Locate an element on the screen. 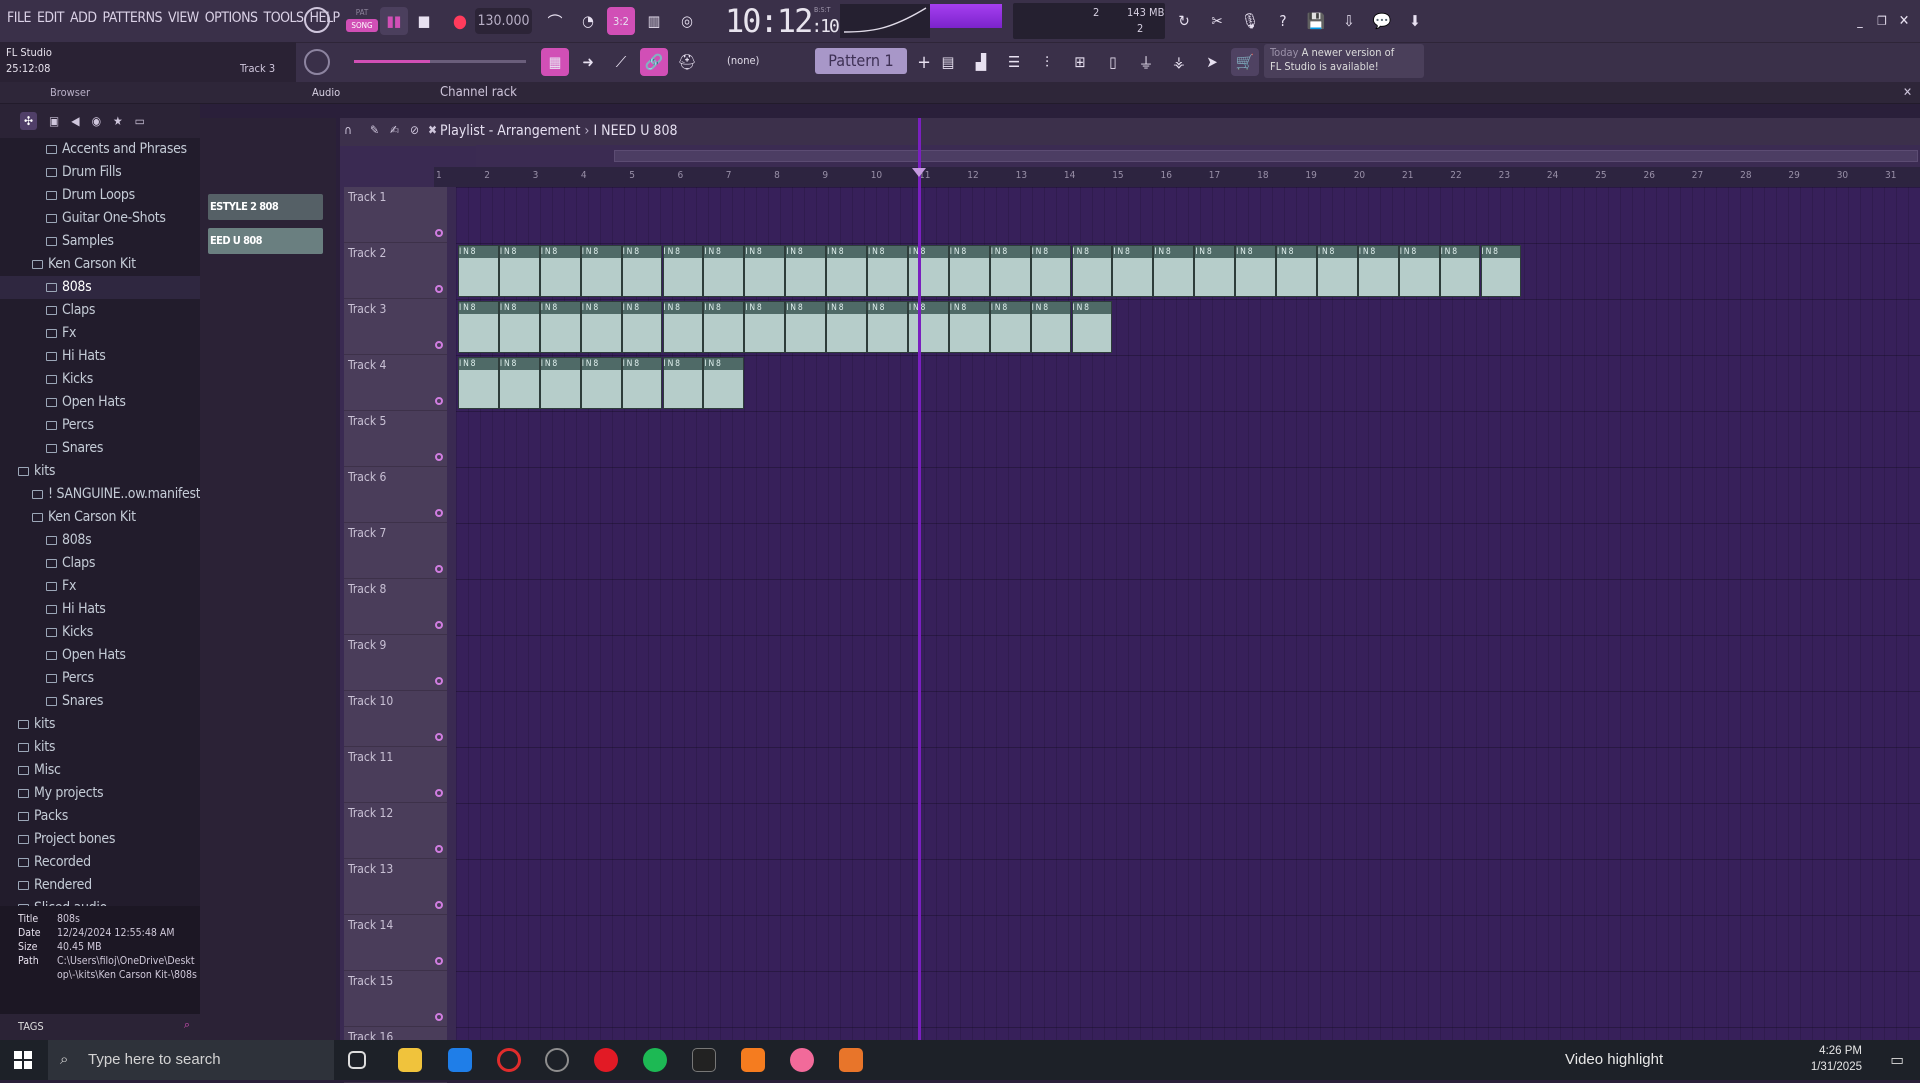 Image resolution: width=1920 pixels, height=1083 pixels. browser-item: Packs is located at coordinates (100, 816).